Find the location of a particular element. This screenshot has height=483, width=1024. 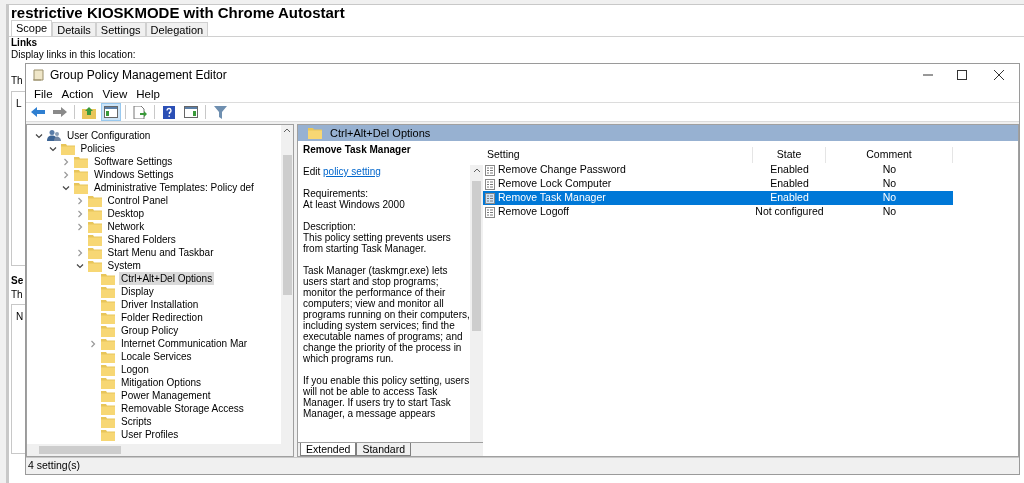

tree-item: Power Management is located at coordinates (166, 395).